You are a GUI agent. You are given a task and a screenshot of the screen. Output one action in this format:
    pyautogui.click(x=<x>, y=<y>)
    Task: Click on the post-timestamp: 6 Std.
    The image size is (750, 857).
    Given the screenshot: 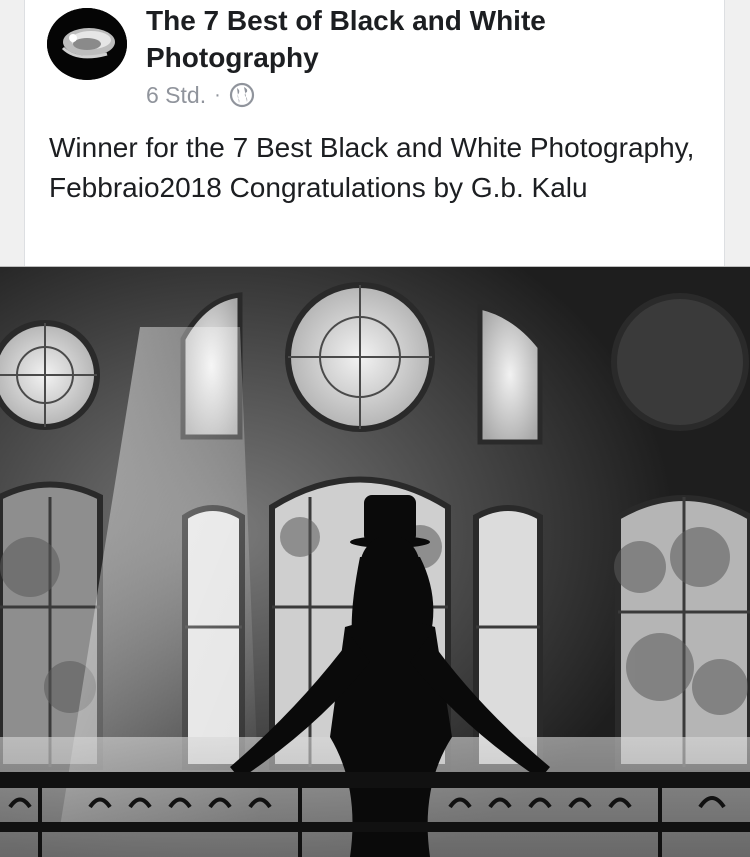 What is the action you would take?
    pyautogui.click(x=176, y=95)
    